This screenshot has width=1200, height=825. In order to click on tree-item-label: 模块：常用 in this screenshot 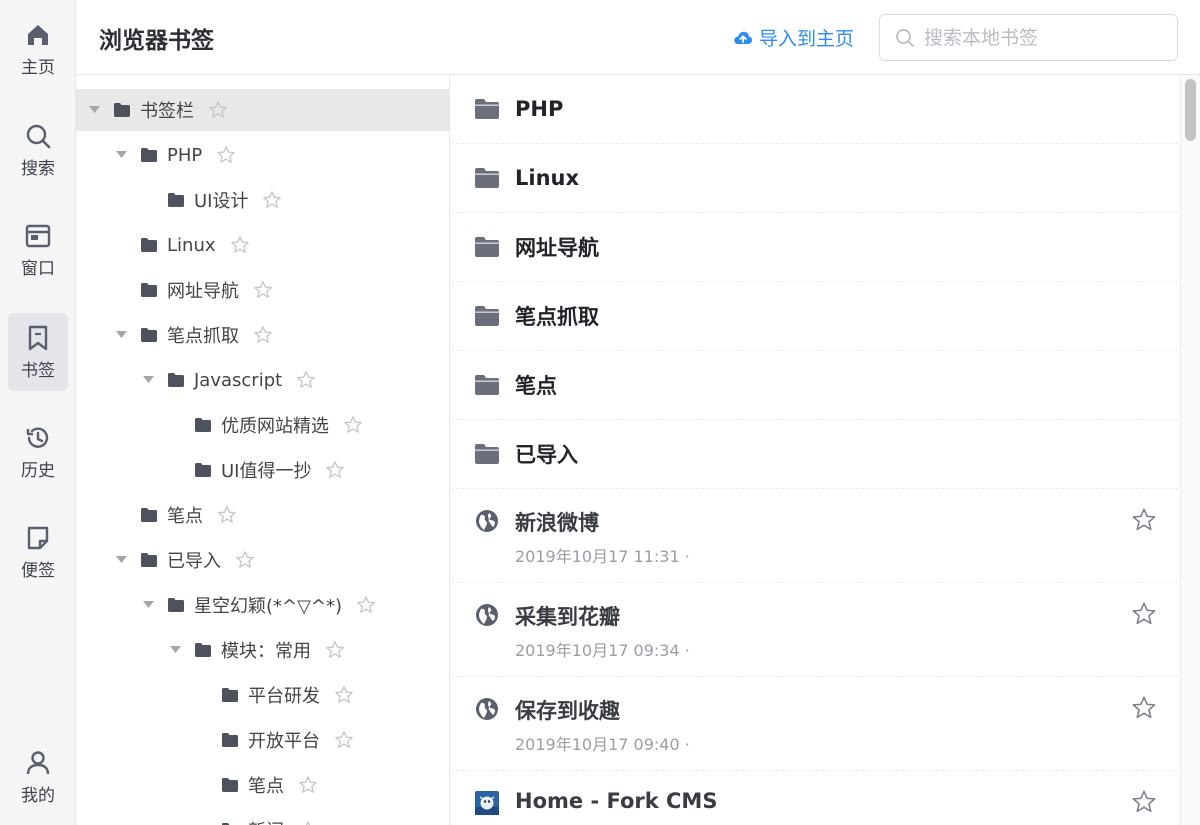, I will do `click(266, 651)`.